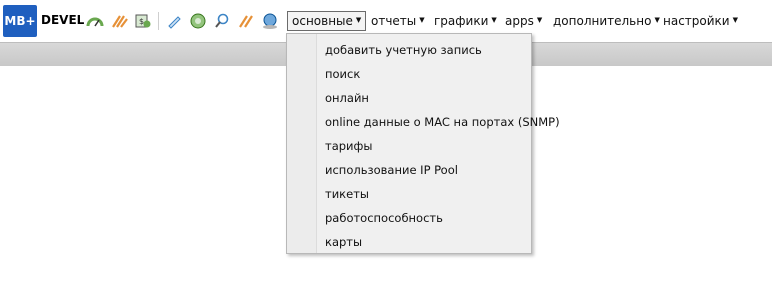 The image size is (772, 301). Describe the element at coordinates (174, 21) in the screenshot. I see `tag-icon` at that location.